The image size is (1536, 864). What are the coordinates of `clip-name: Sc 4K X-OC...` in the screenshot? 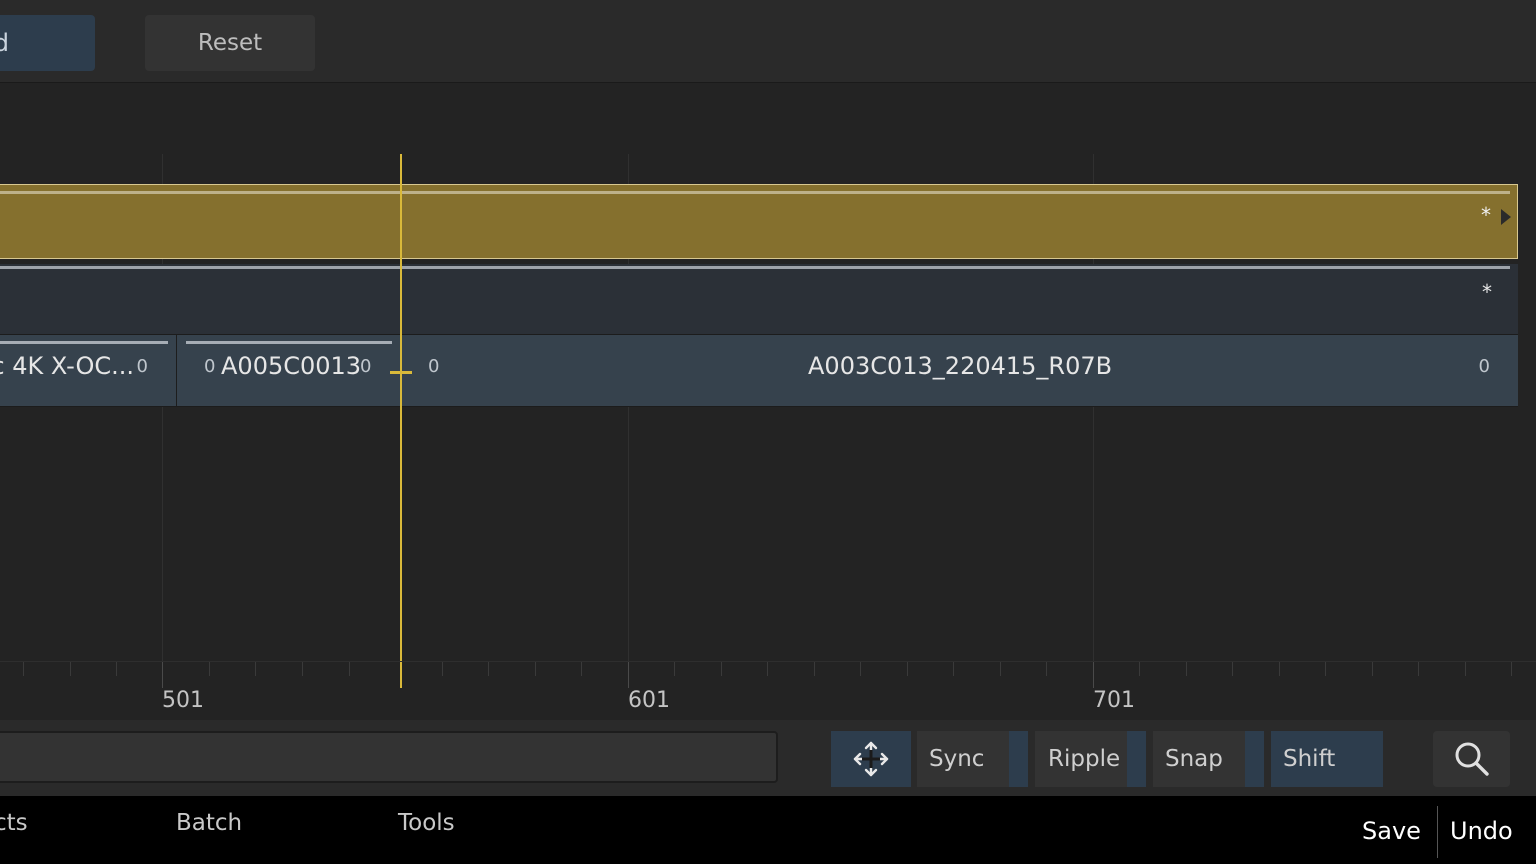 It's located at (67, 366).